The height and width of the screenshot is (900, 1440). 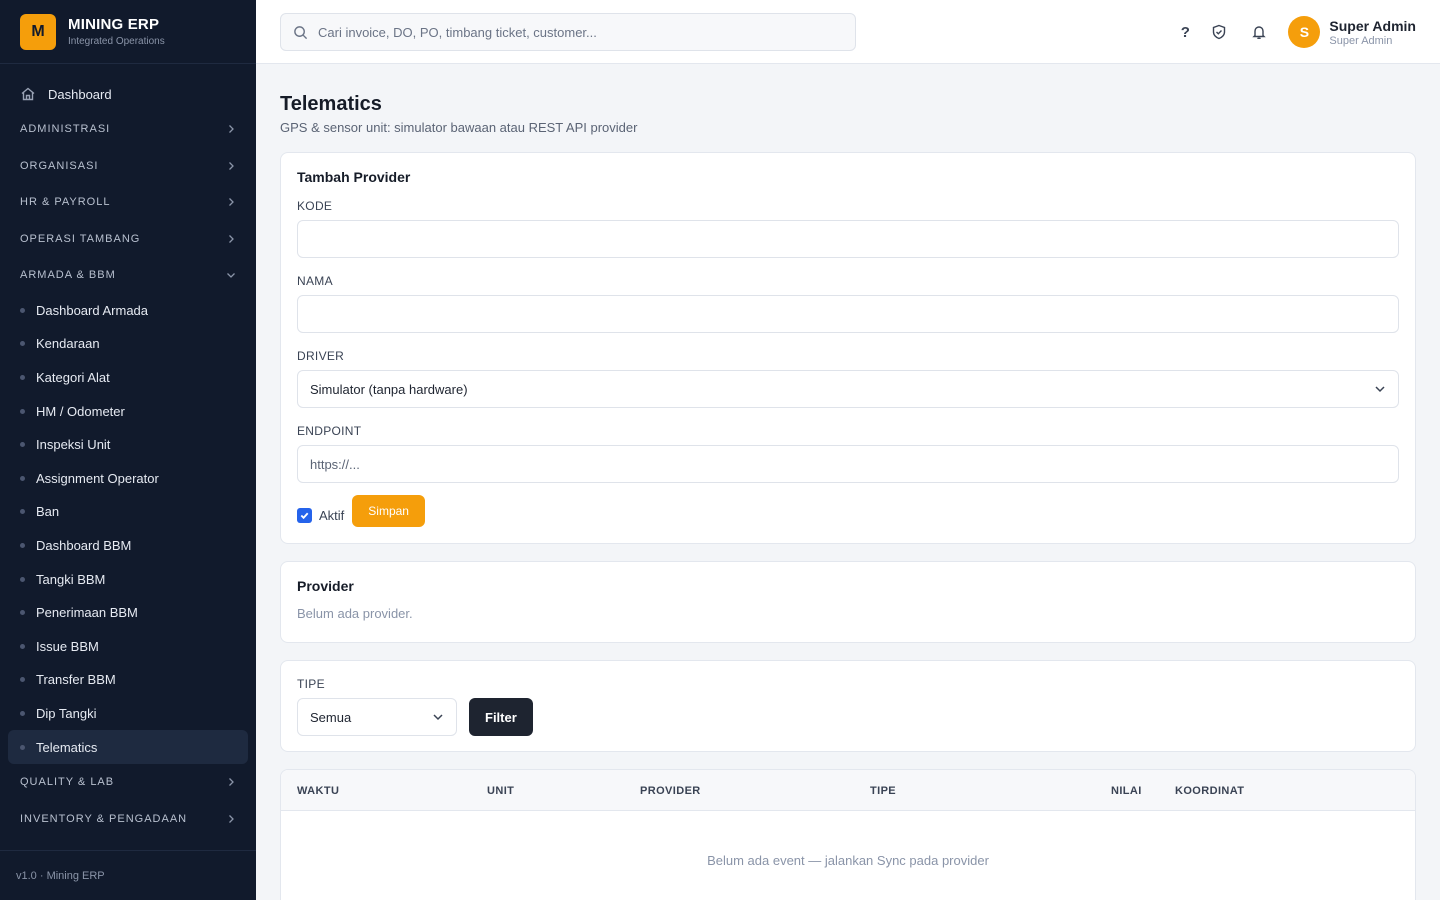 What do you see at coordinates (68, 275) in the screenshot?
I see `sidebar-section-label: ARMADA & BBM` at bounding box center [68, 275].